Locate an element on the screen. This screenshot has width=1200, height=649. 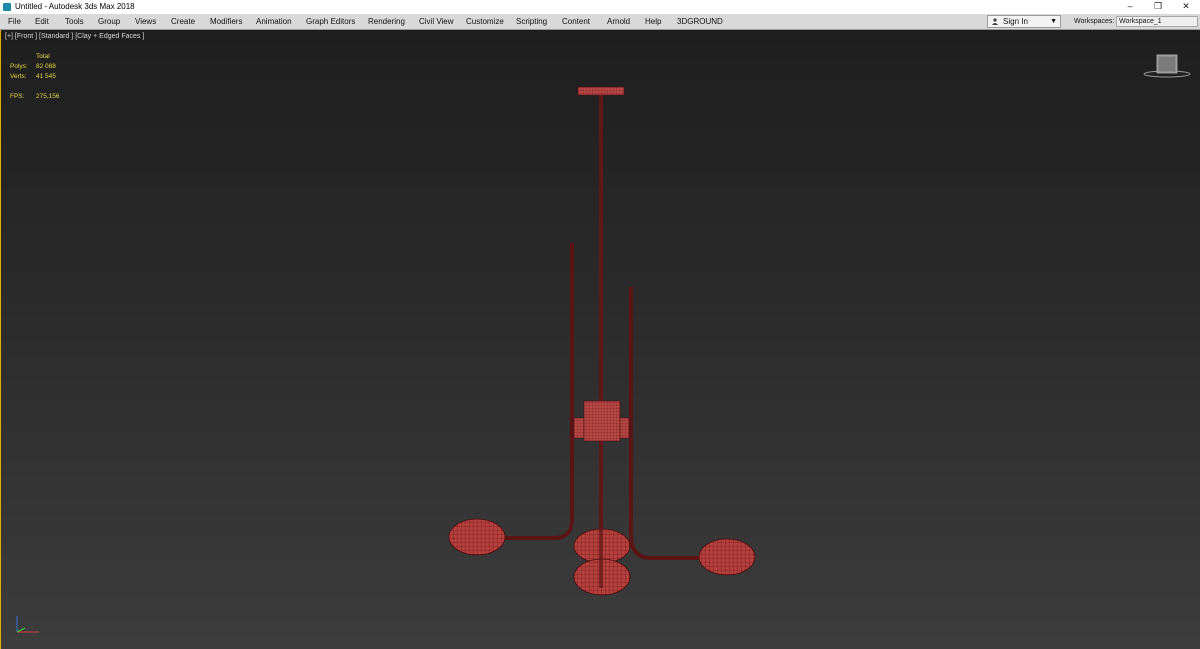
menu-modifiers: Modifiers is located at coordinates (226, 21).